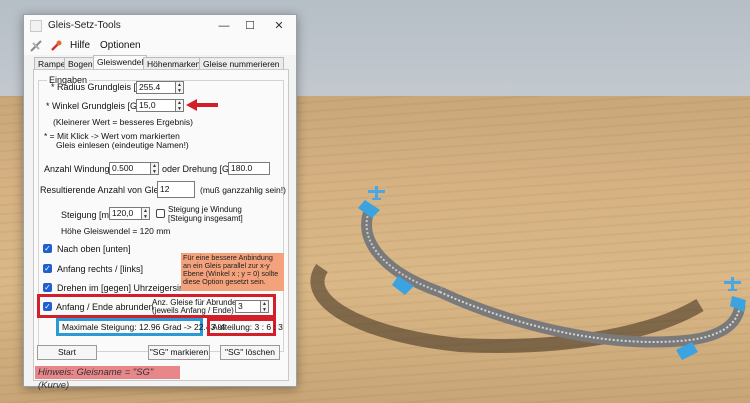 This screenshot has width=750, height=403. Describe the element at coordinates (160, 213) in the screenshot. I see `steigung-je-windung-checkbox` at that location.